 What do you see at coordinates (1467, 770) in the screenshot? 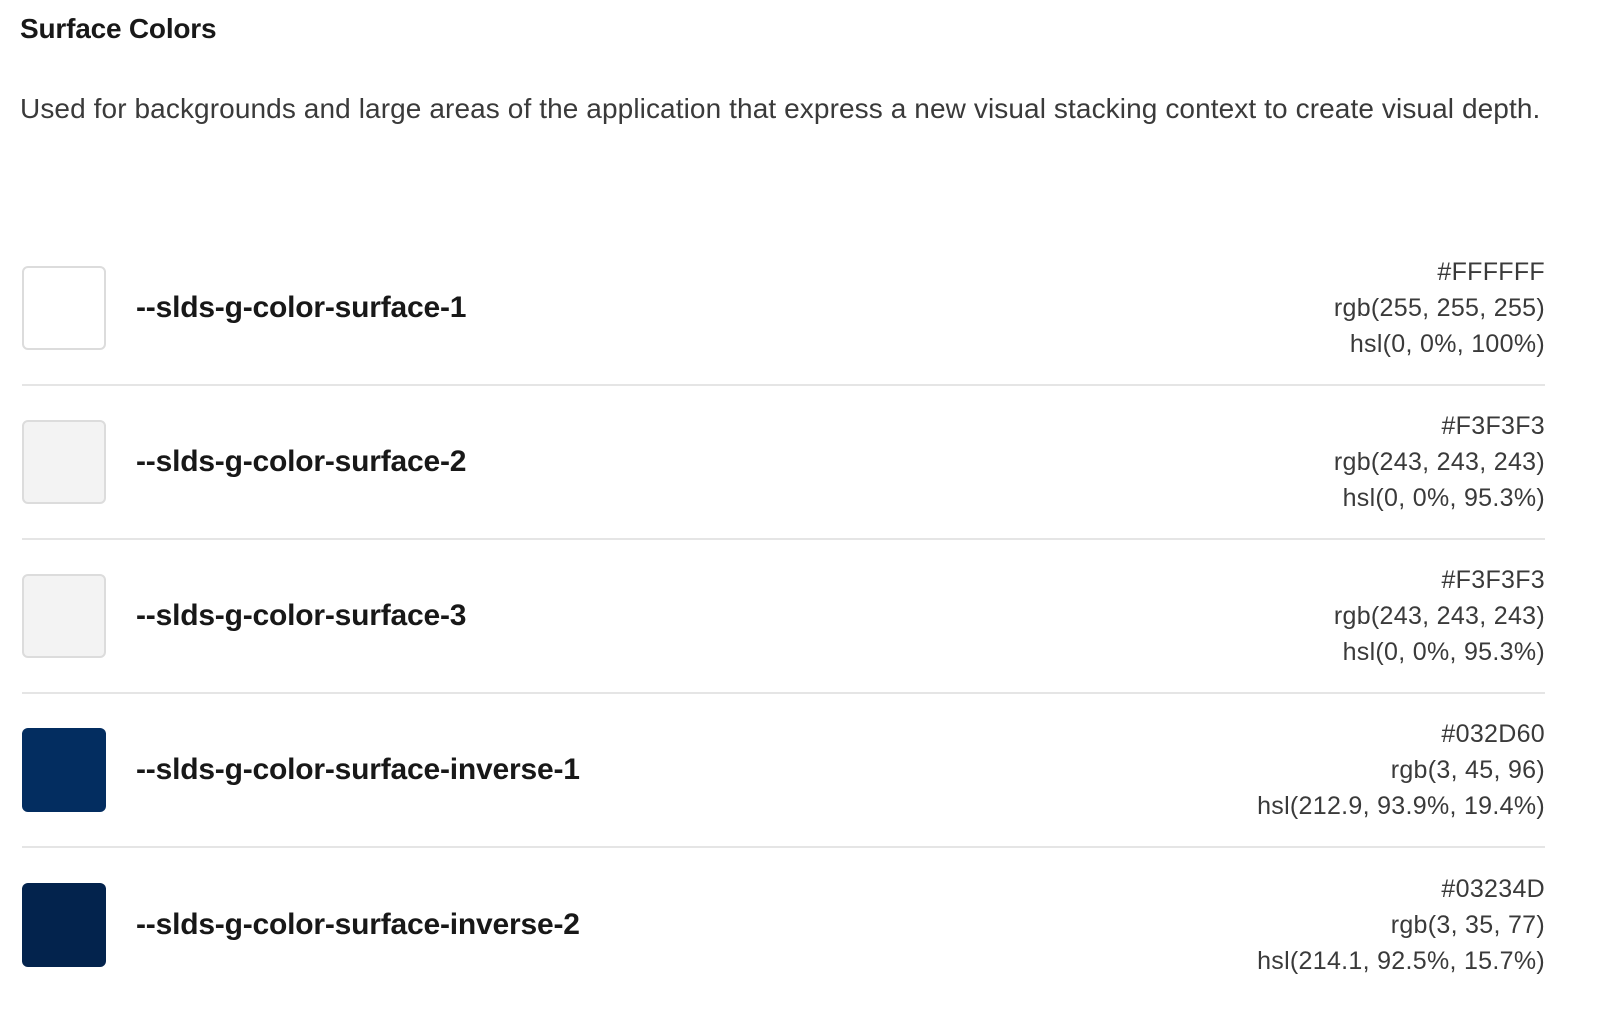
I see `token-rgb: rgb(3, 45, 96)` at bounding box center [1467, 770].